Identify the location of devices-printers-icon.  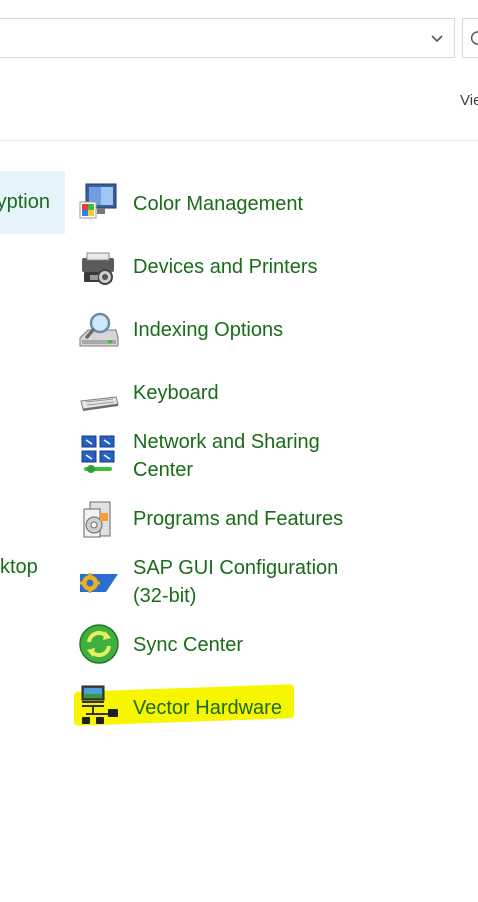
(98, 268).